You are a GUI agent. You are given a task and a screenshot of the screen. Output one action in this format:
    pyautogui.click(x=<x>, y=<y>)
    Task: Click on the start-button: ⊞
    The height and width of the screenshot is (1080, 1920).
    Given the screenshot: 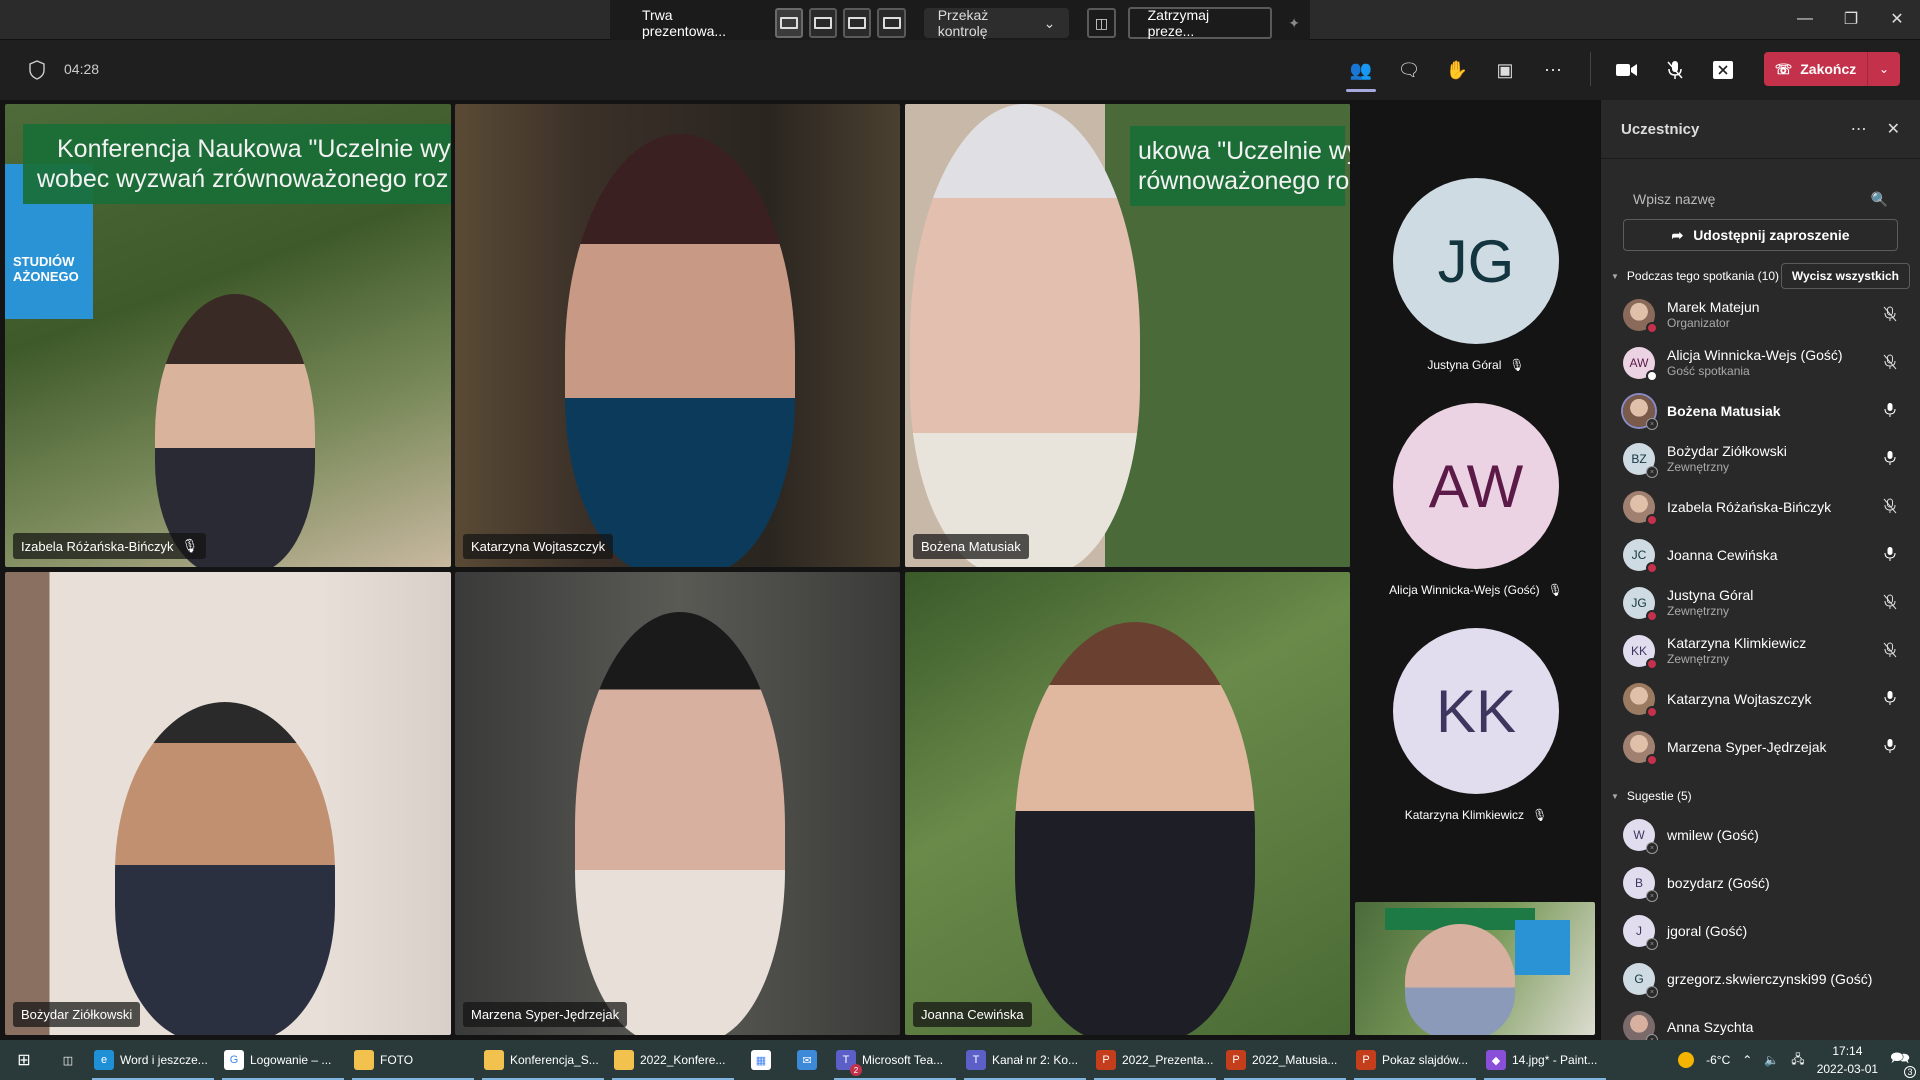 What is the action you would take?
    pyautogui.click(x=24, y=1060)
    